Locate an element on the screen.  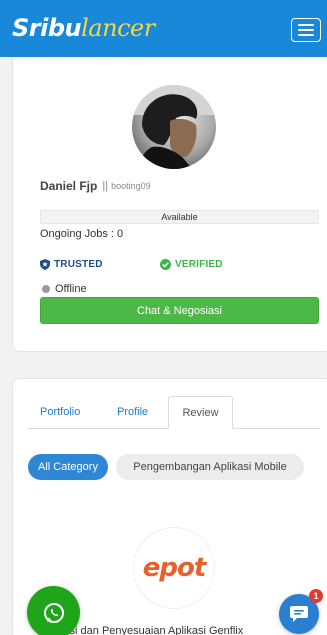
chat-negotiate-button: Chat & Negosiasi is located at coordinates (179, 310).